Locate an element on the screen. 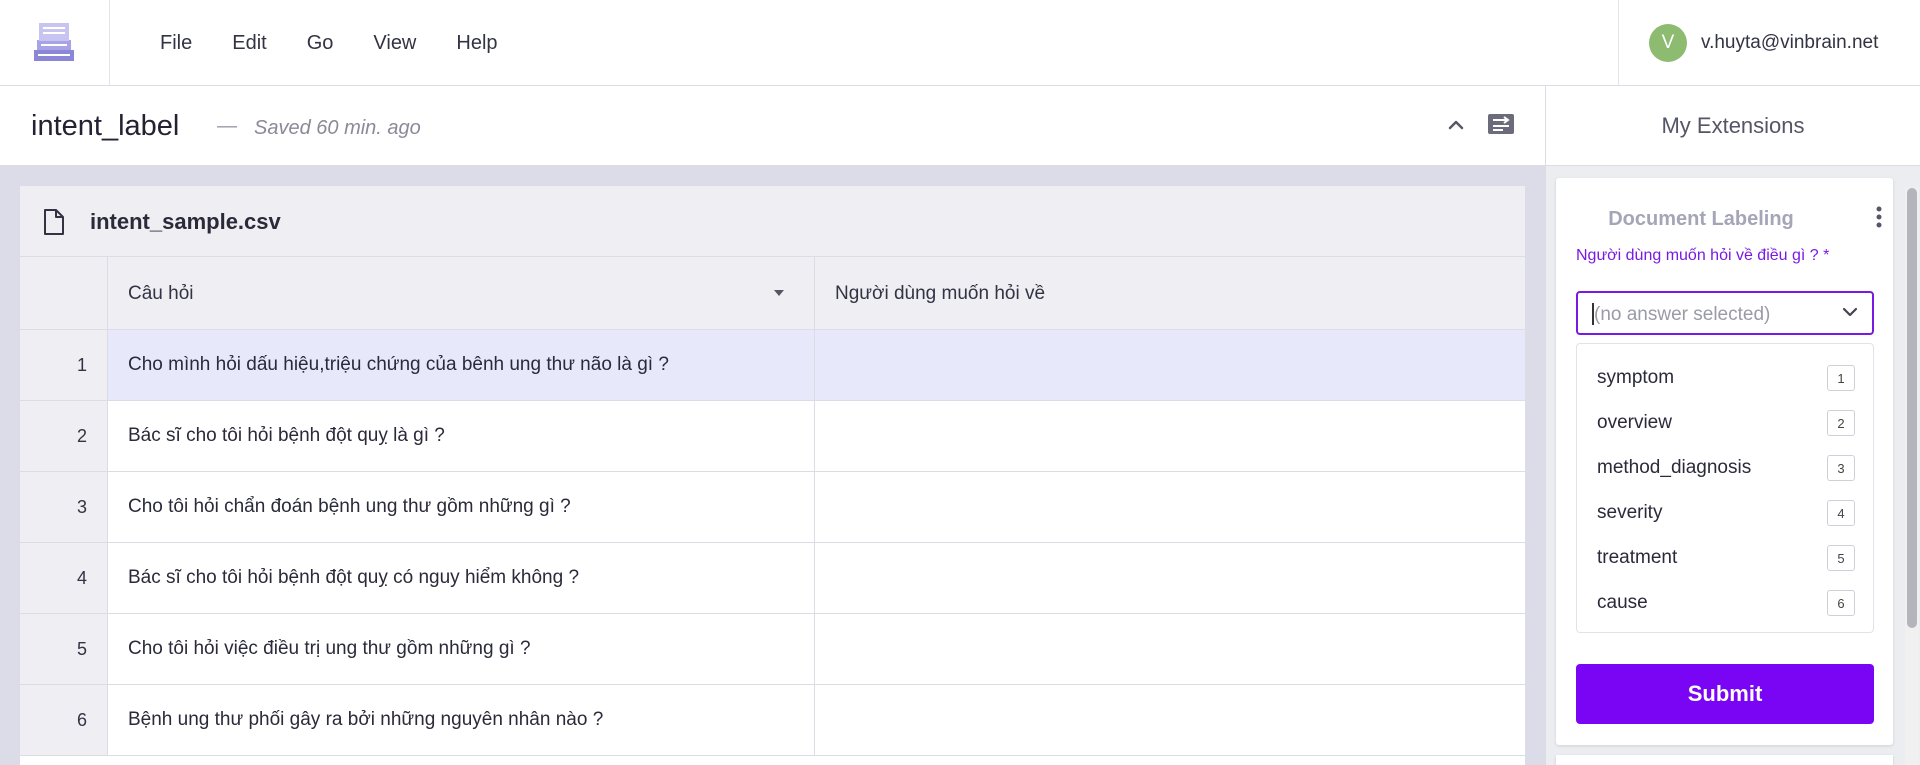 This screenshot has height=765, width=1920. main-menu: File Edit Go View Help is located at coordinates (329, 43).